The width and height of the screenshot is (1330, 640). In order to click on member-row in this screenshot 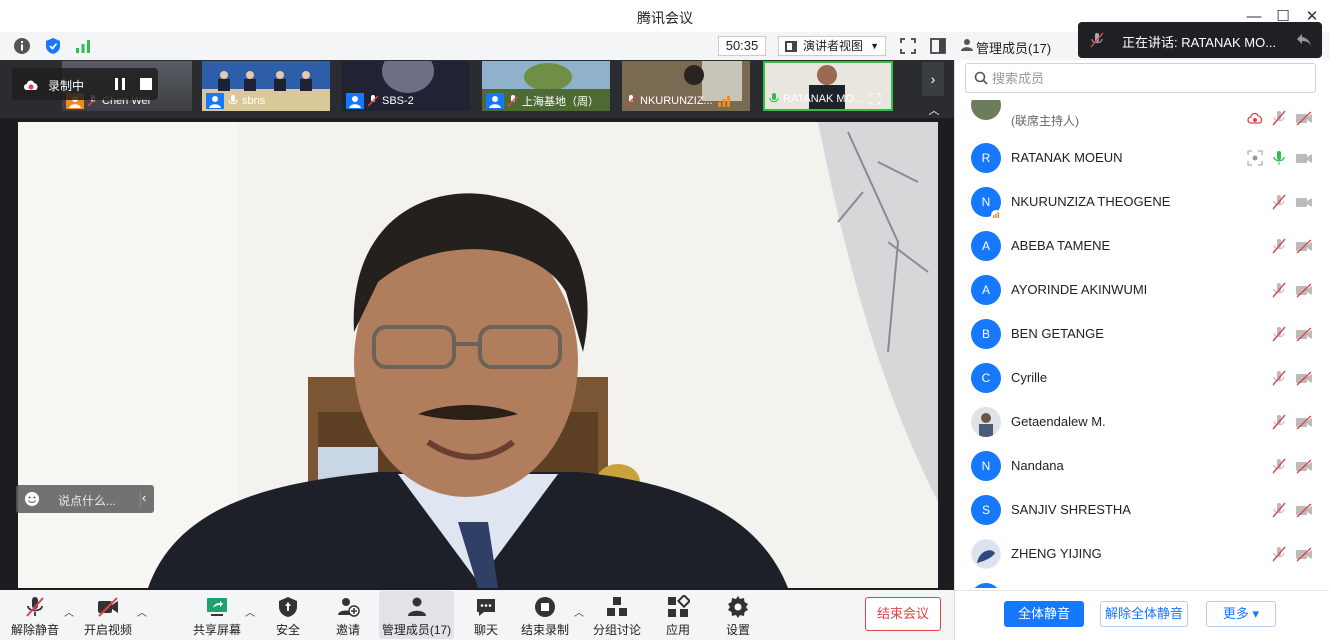, I will do `click(1142, 582)`.